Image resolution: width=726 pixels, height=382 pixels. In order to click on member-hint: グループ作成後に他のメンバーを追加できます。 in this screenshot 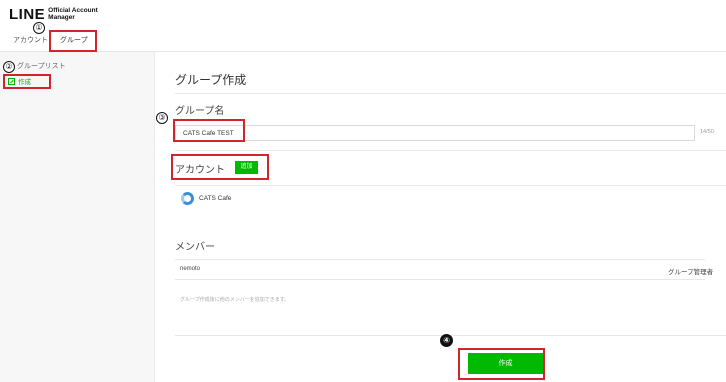, I will do `click(235, 300)`.